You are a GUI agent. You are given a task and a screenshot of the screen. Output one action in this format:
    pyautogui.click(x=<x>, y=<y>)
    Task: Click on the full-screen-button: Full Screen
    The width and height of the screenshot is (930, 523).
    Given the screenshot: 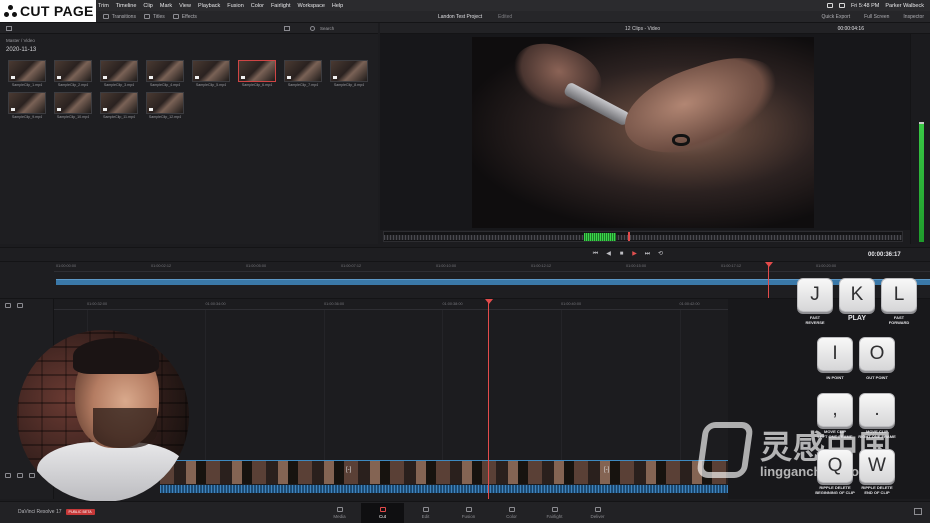 What is the action you would take?
    pyautogui.click(x=876, y=17)
    